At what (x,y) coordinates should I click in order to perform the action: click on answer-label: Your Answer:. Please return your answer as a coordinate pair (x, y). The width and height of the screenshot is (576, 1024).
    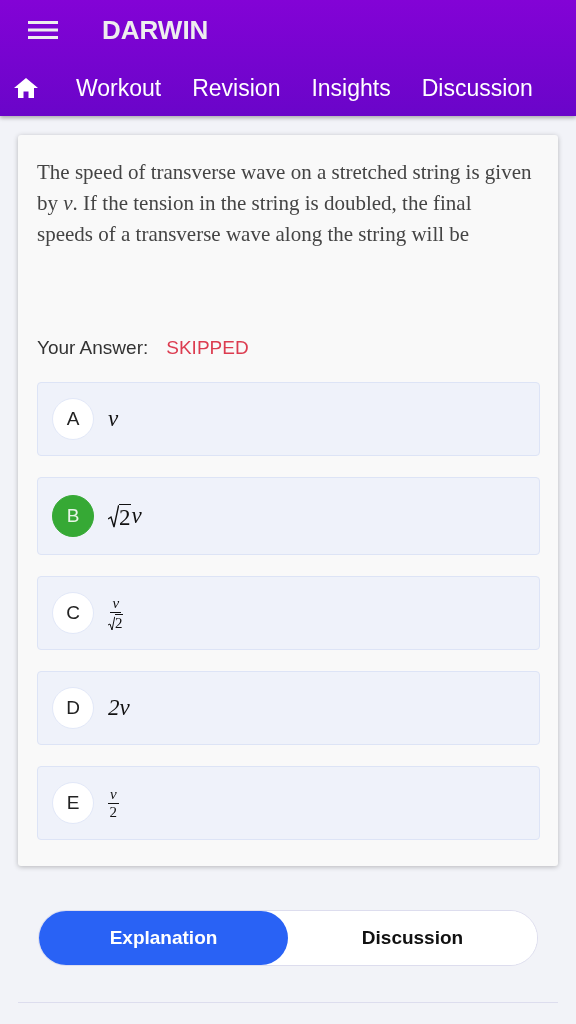
    Looking at the image, I should click on (93, 348).